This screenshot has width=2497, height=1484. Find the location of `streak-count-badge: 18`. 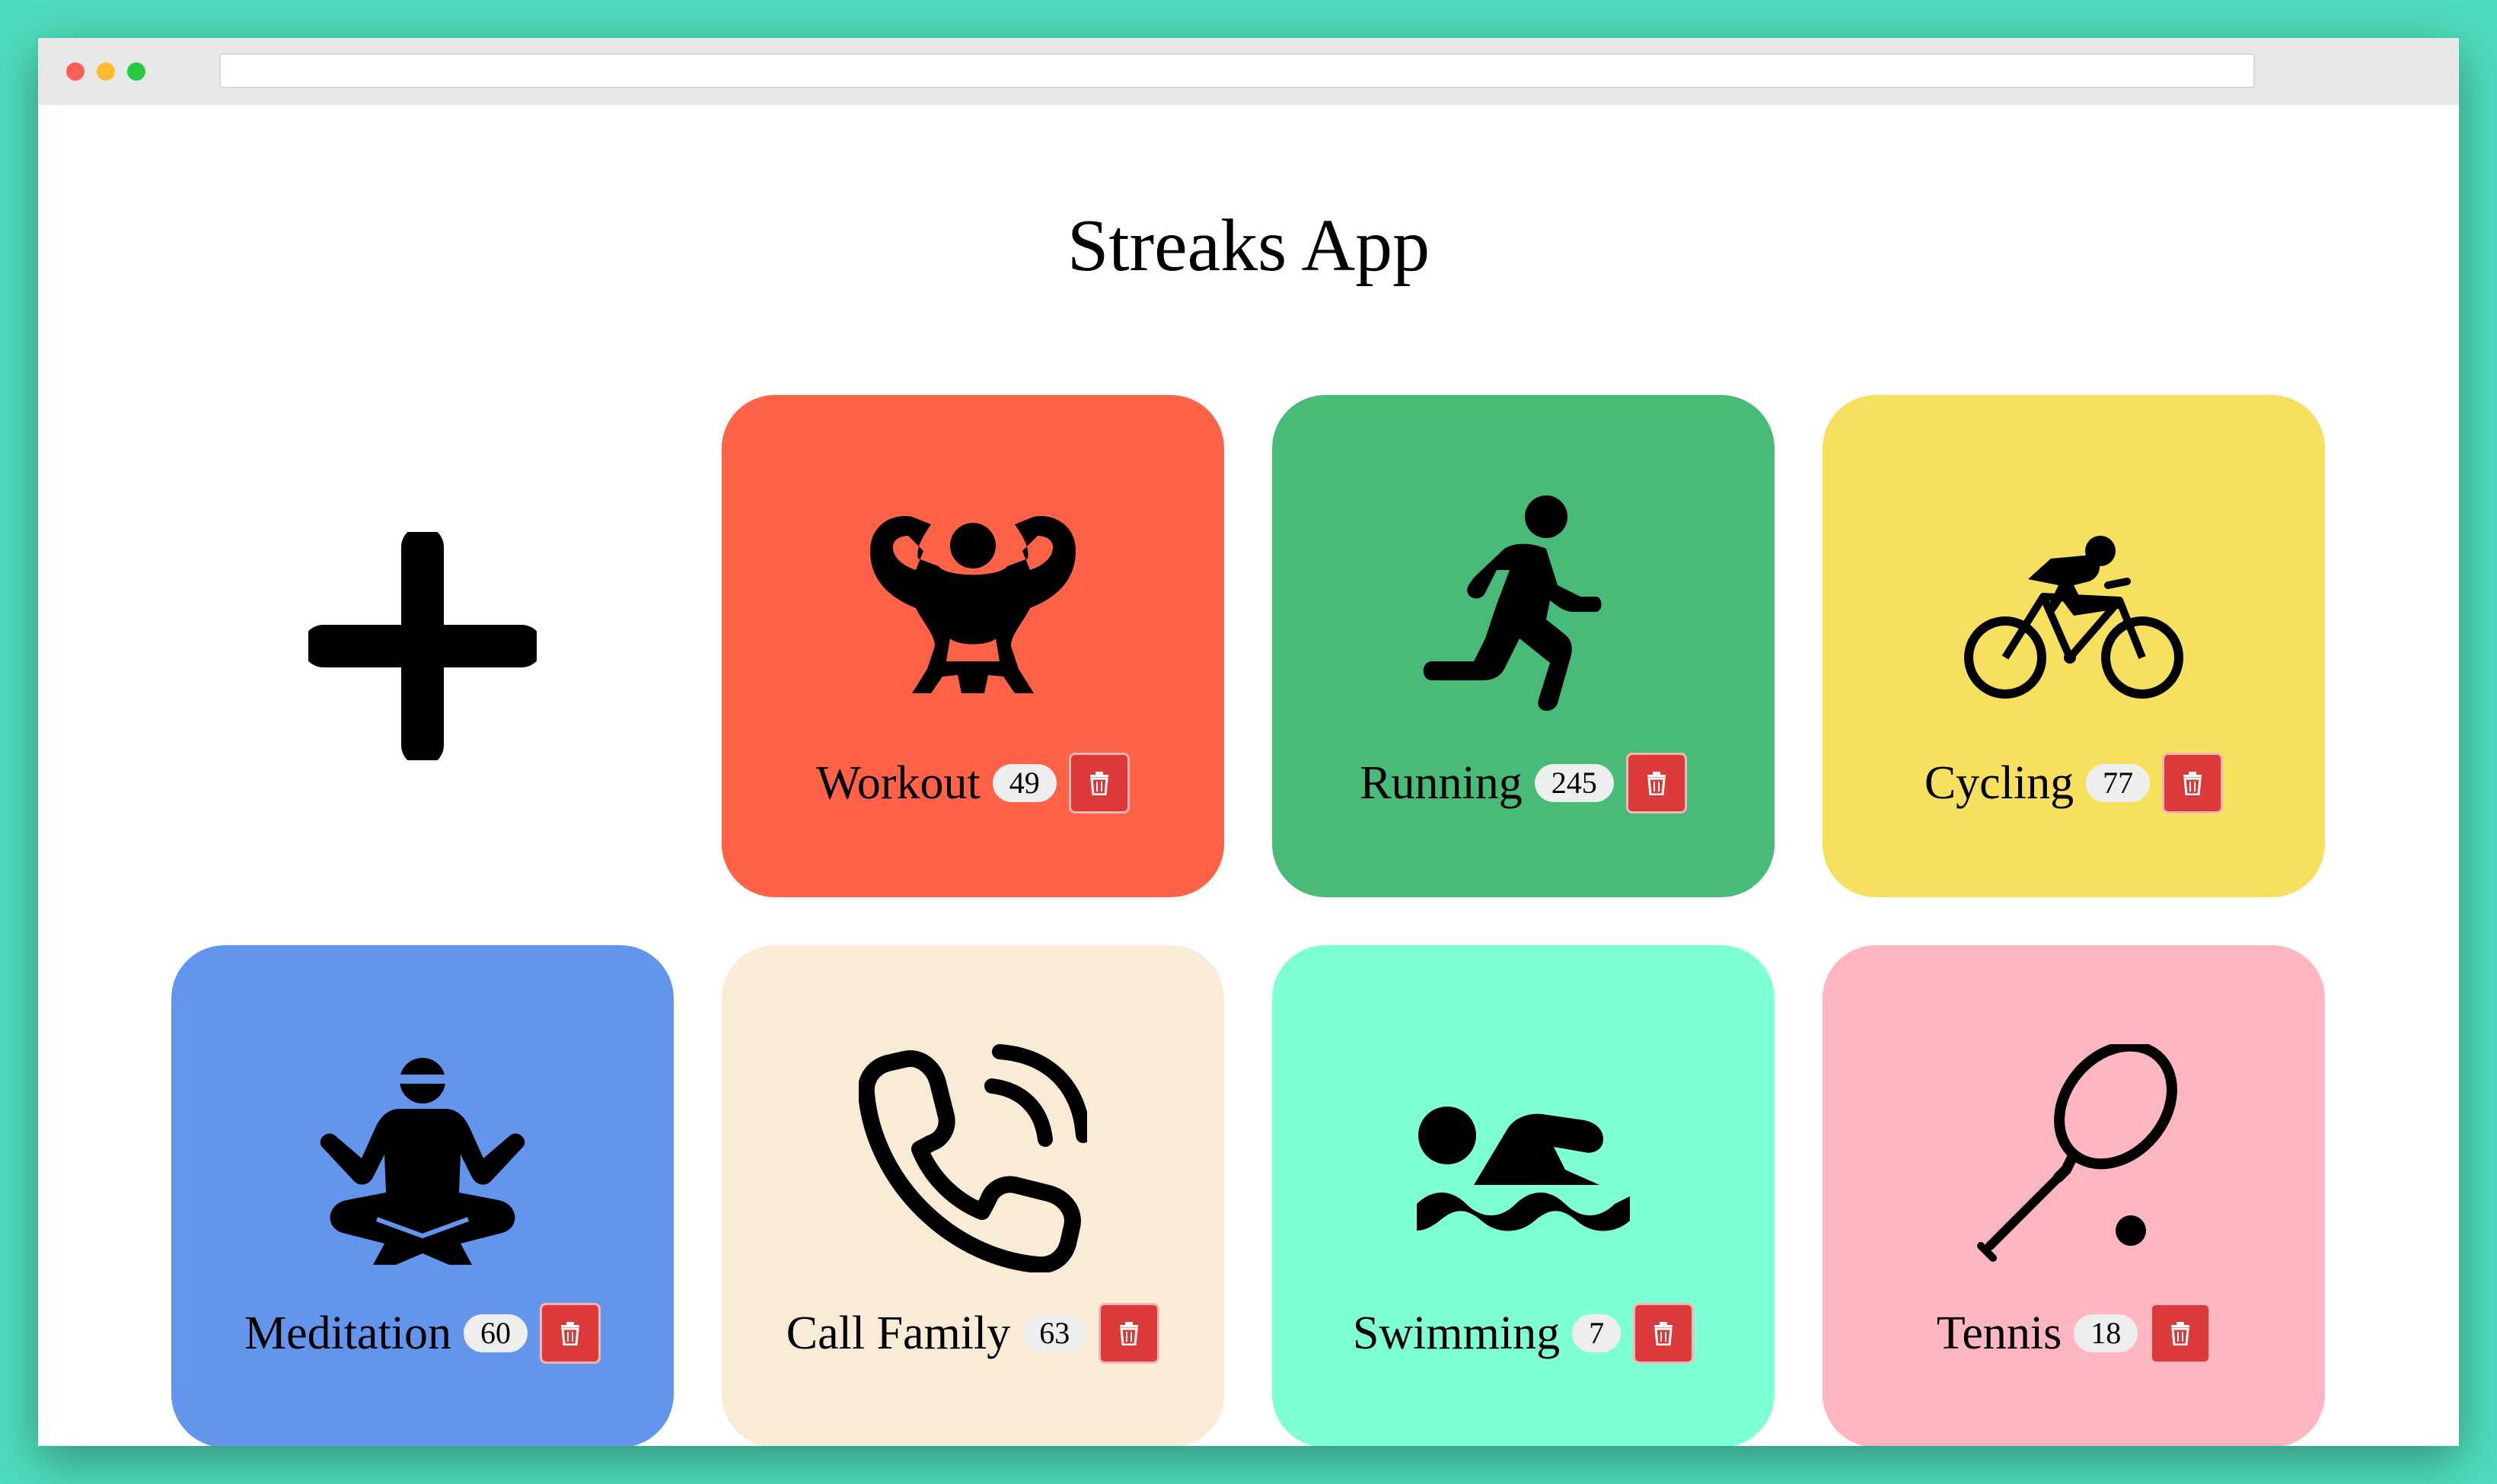

streak-count-badge: 18 is located at coordinates (2106, 1333).